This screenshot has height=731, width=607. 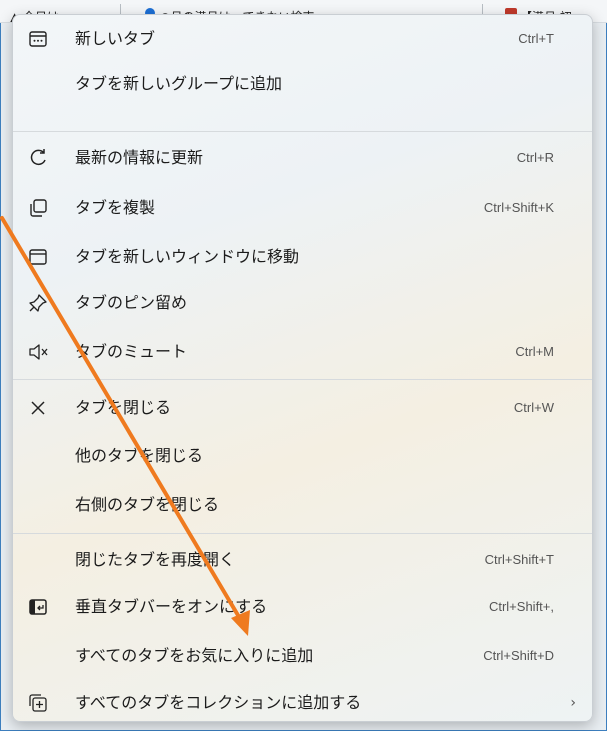 What do you see at coordinates (302, 303) in the screenshot?
I see `menu-item-pin-tab: タブのピン留め` at bounding box center [302, 303].